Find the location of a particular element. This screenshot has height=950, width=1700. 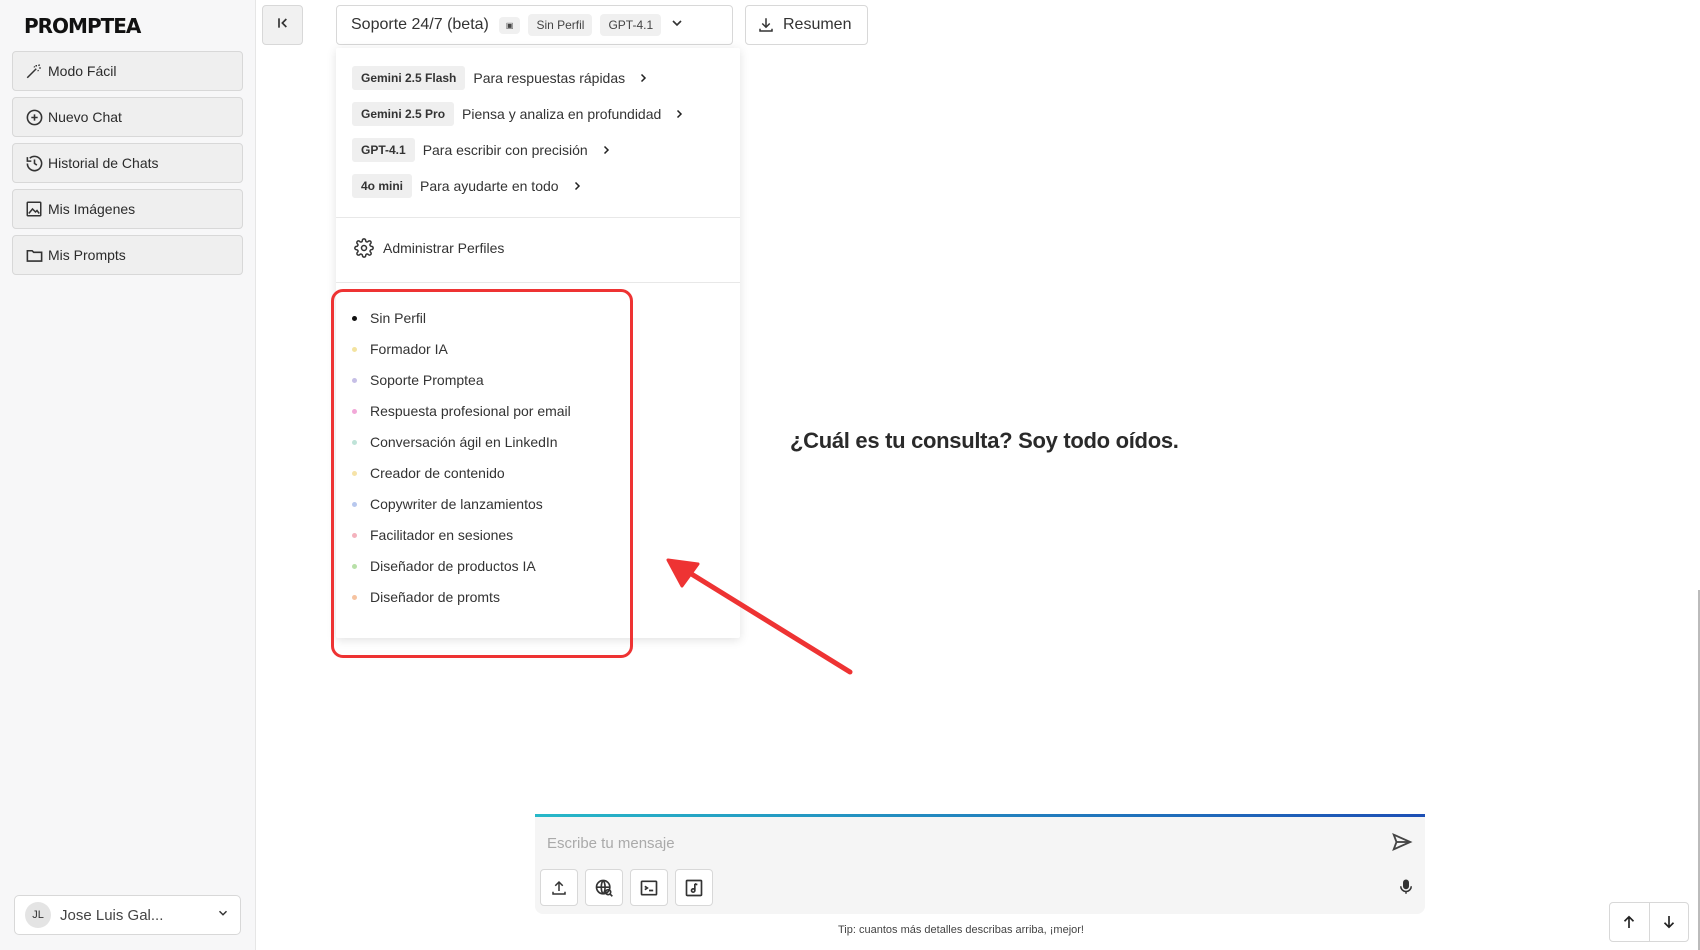

model-name: GPT-4.1 is located at coordinates (383, 150).